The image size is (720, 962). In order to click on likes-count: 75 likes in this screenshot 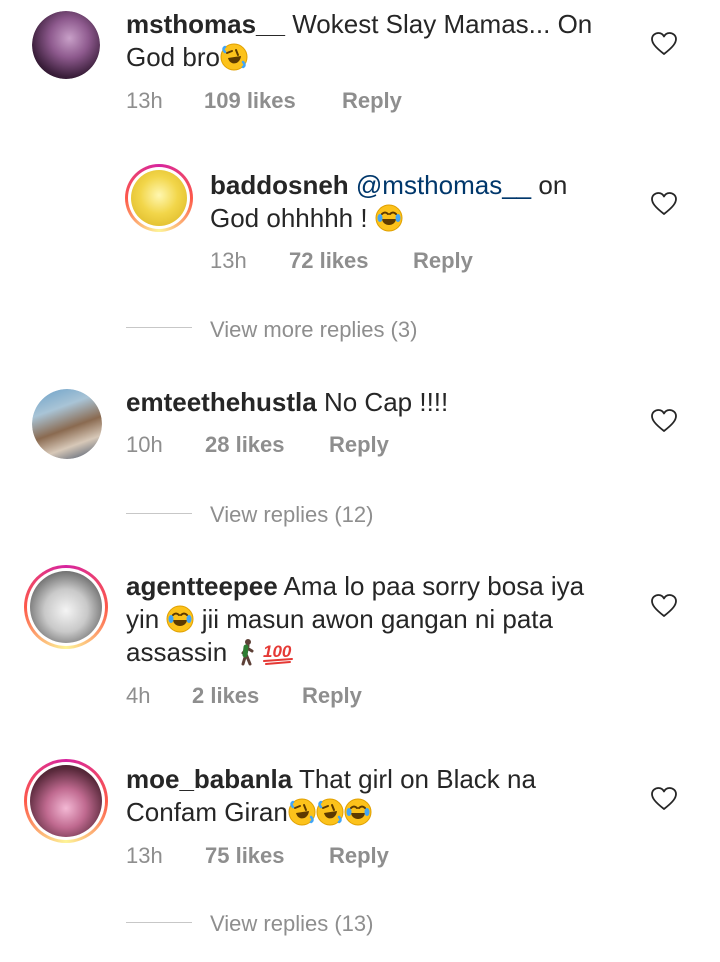, I will do `click(267, 856)`.